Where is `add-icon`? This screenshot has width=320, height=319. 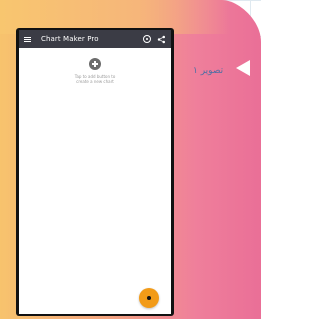
add-icon is located at coordinates (149, 298).